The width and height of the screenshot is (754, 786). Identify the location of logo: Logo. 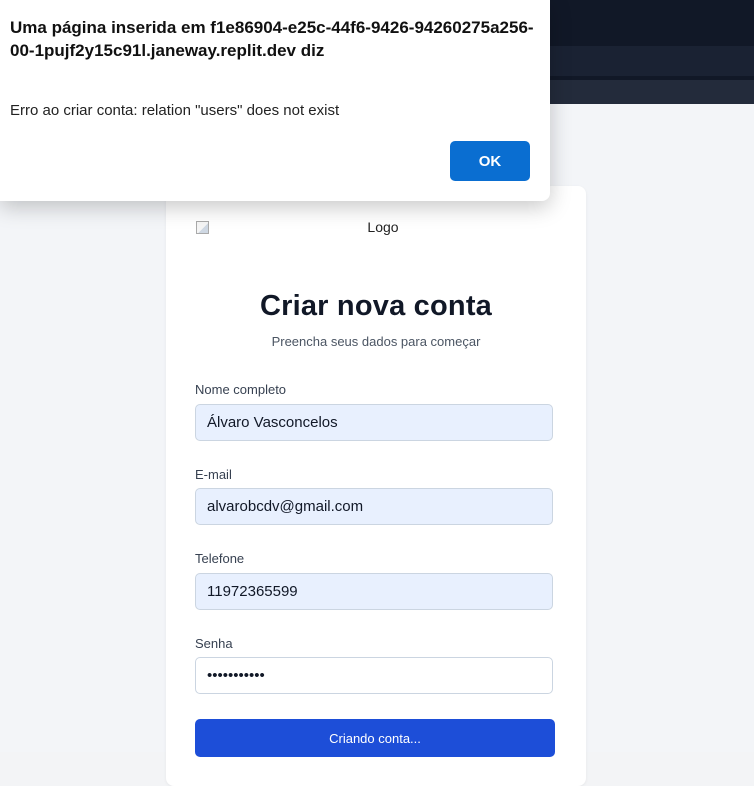
(376, 227).